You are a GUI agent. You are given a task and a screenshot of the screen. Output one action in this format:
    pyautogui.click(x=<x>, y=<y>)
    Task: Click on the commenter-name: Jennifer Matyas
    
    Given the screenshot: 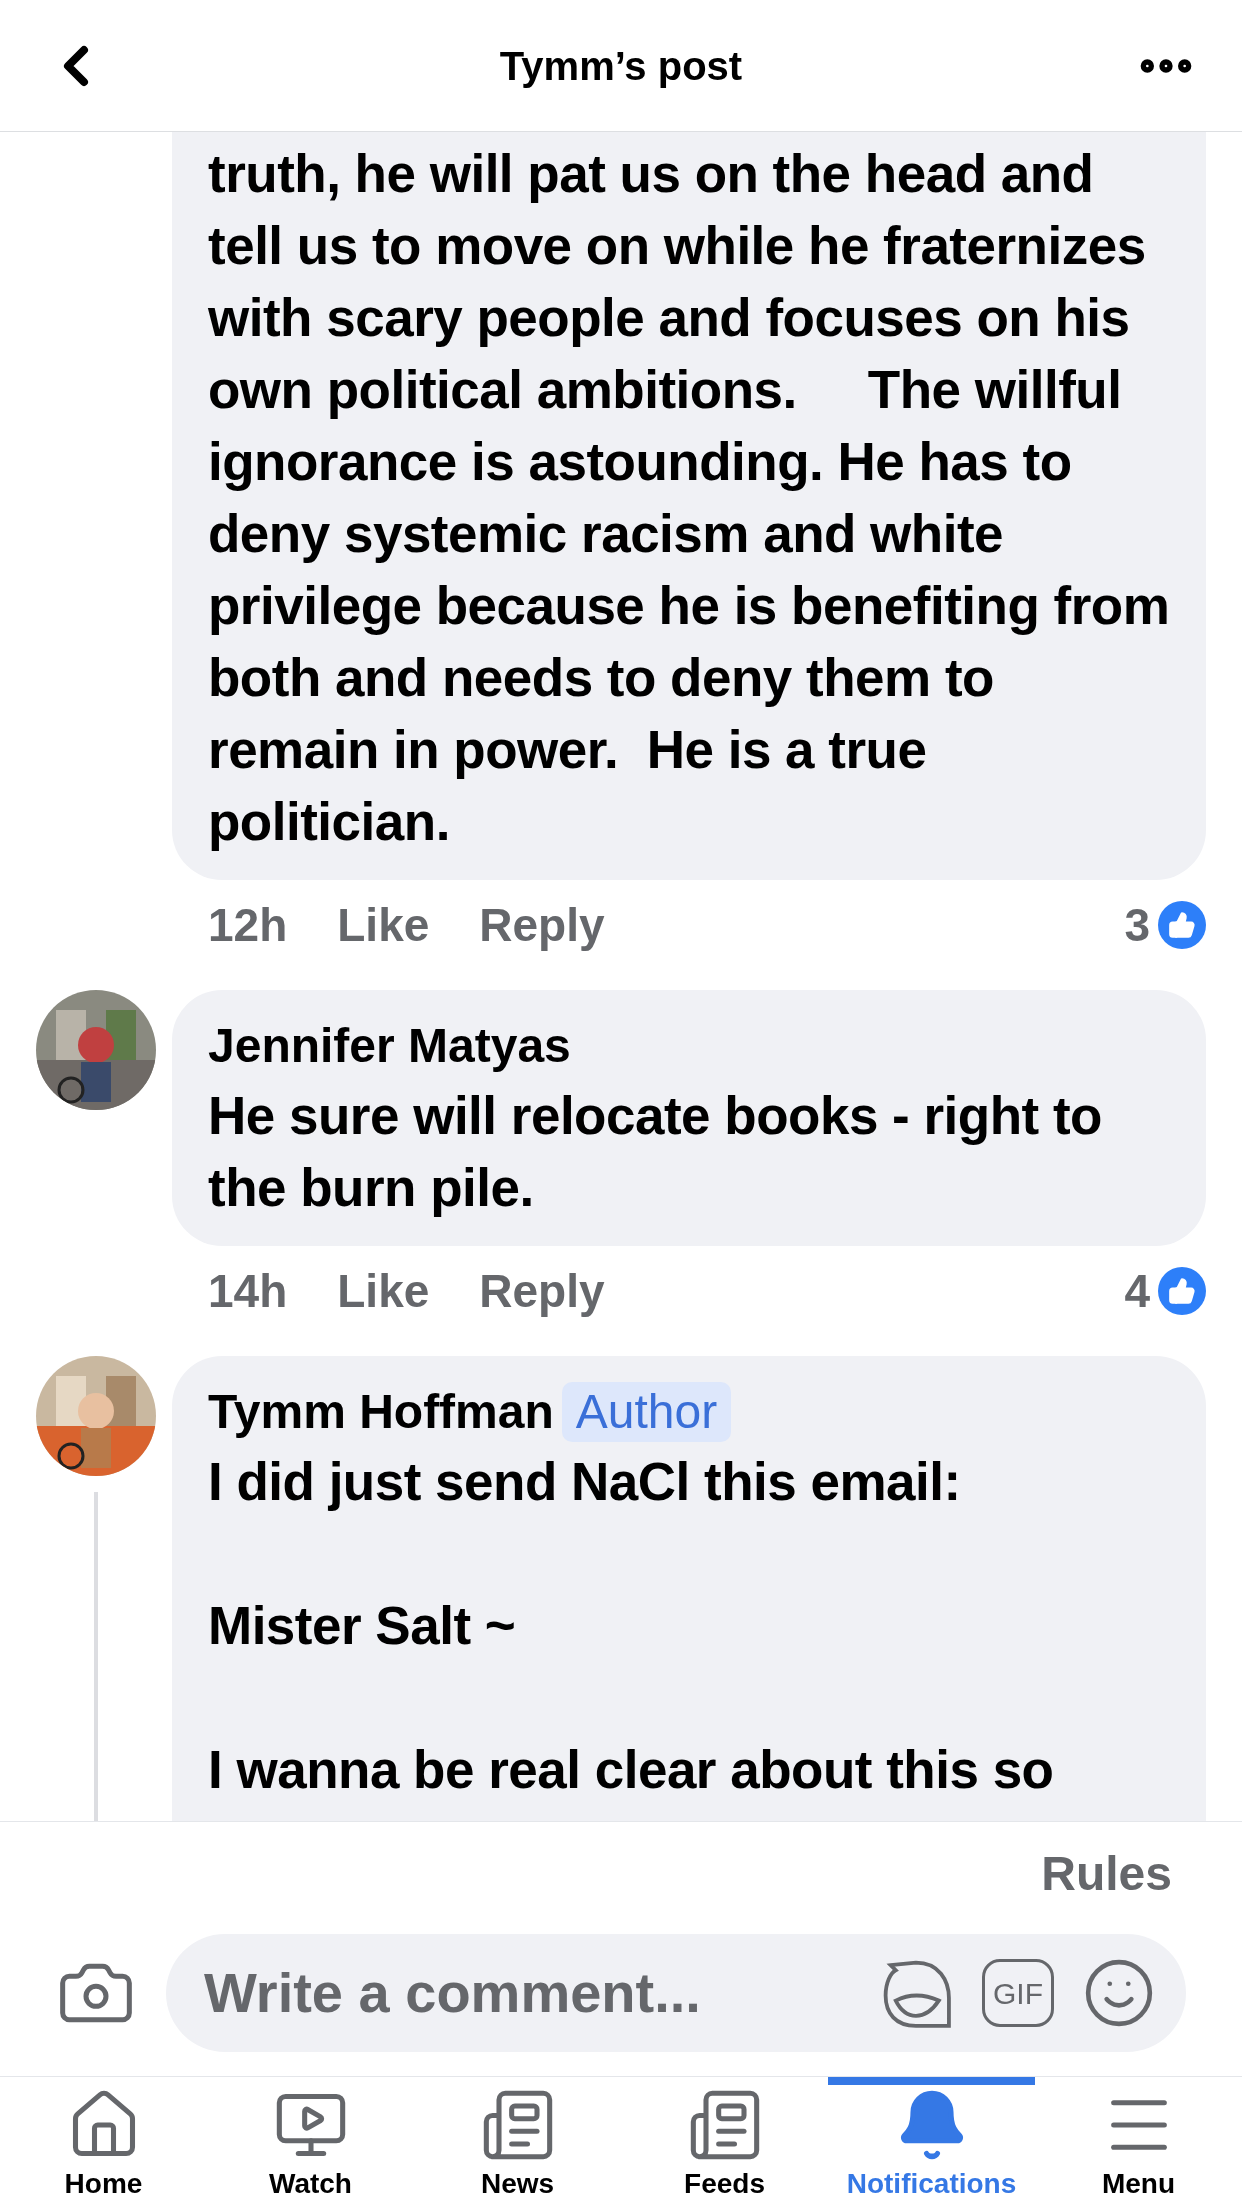 What is the action you would take?
    pyautogui.click(x=389, y=1046)
    